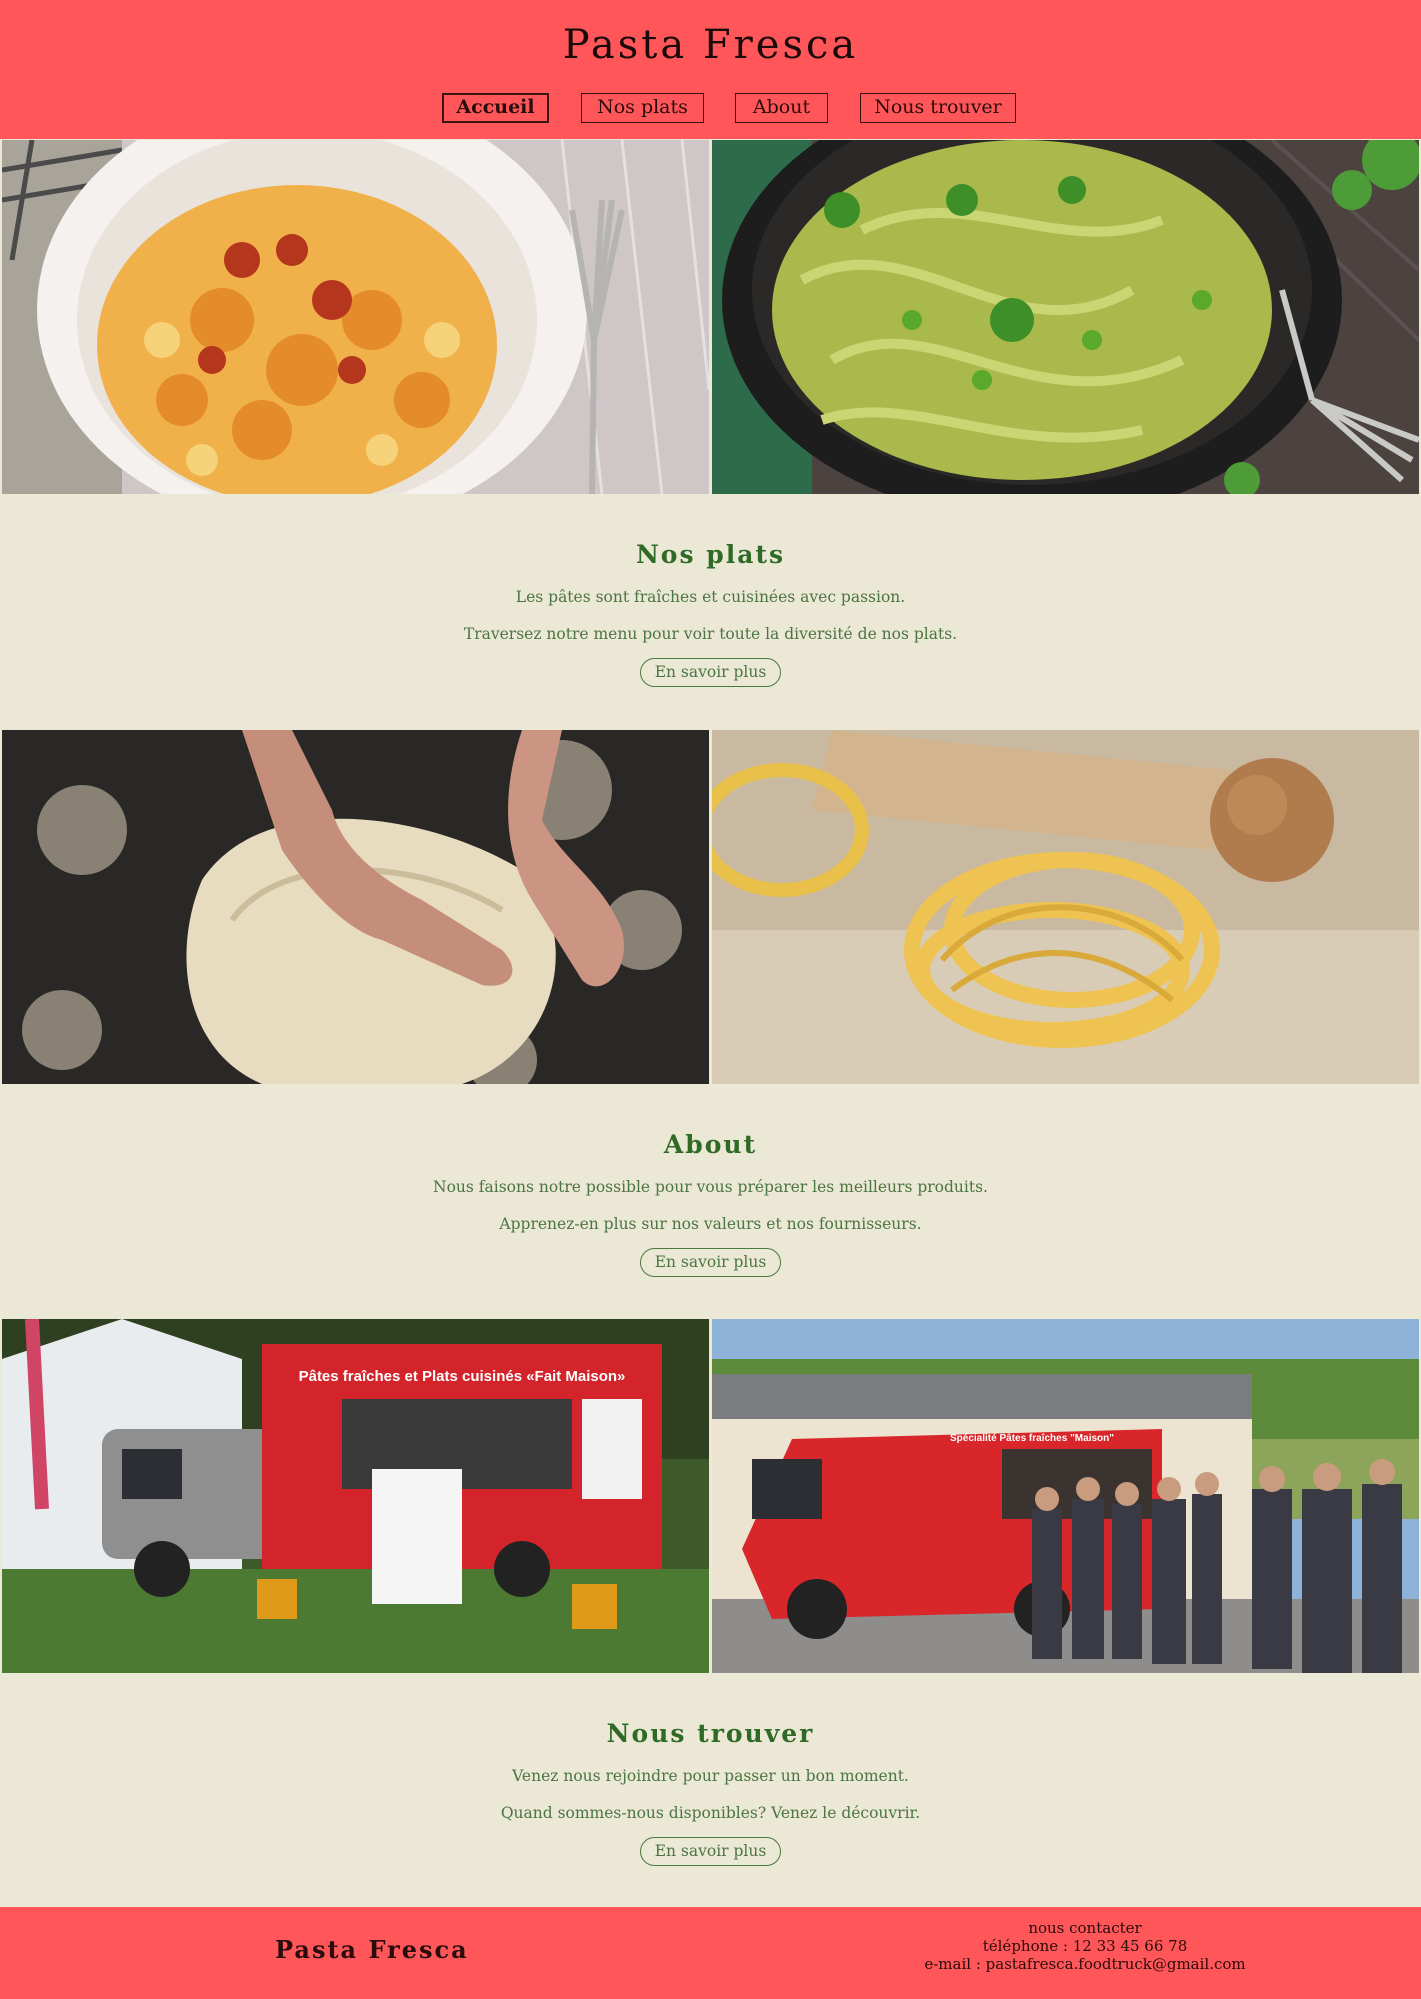 The height and width of the screenshot is (1999, 1421). What do you see at coordinates (710, 1733) in the screenshot?
I see `section-title: Nous trouver` at bounding box center [710, 1733].